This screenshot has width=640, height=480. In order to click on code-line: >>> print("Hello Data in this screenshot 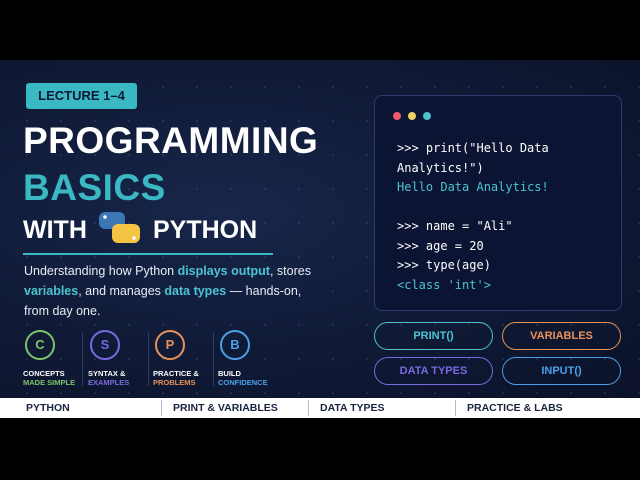, I will do `click(473, 148)`.